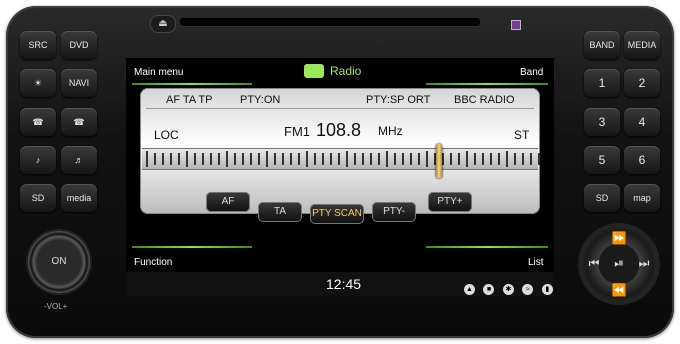 This screenshot has height=344, width=680. What do you see at coordinates (79, 198) in the screenshot?
I see `media-button-left: media` at bounding box center [79, 198].